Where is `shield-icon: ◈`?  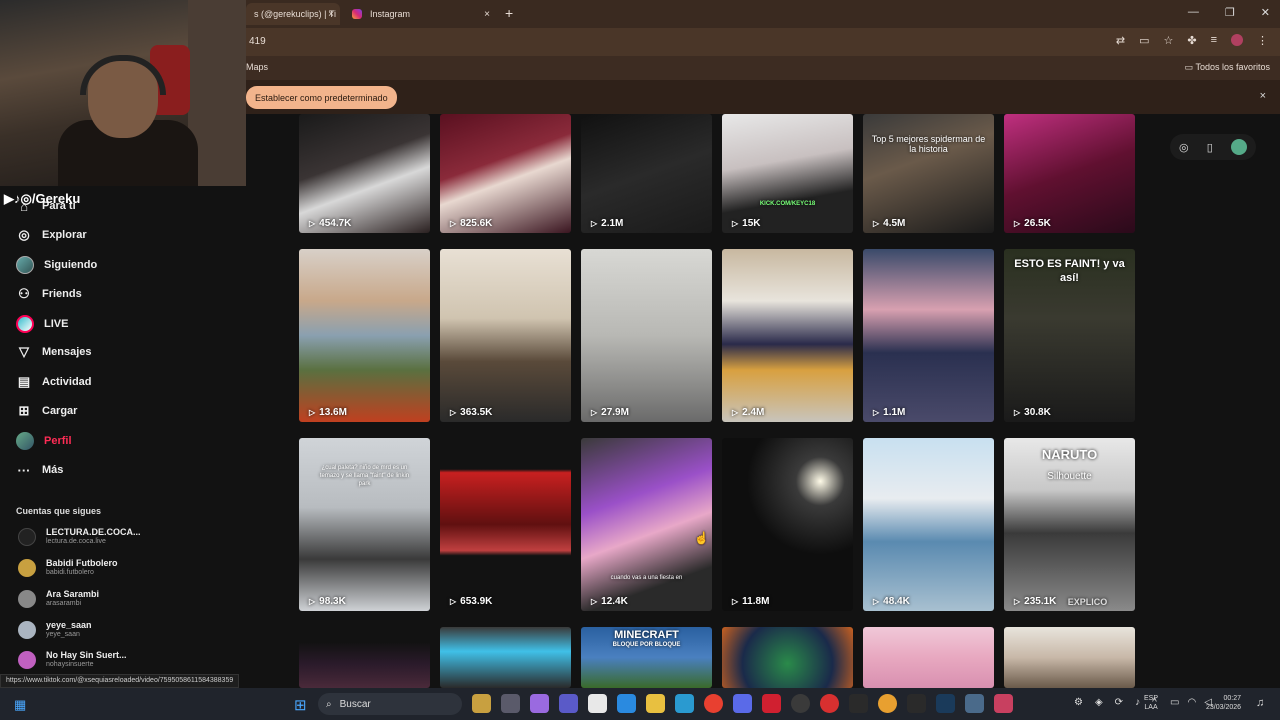
shield-icon: ◈ is located at coordinates (1099, 702).